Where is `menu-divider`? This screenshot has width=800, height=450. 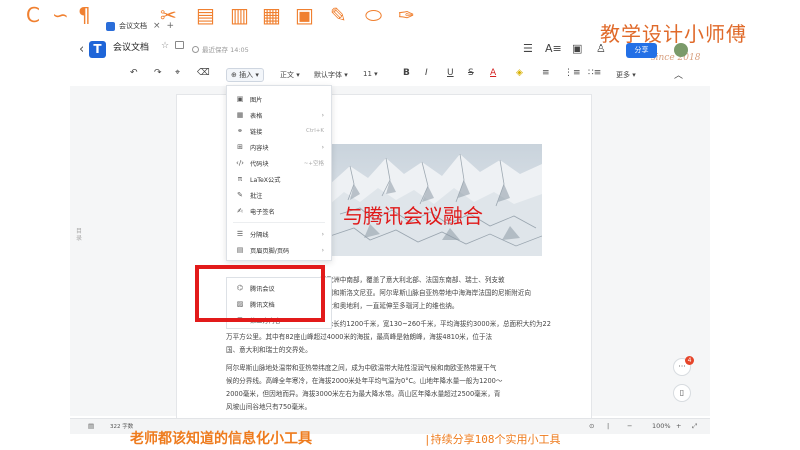
menu-divider is located at coordinates (279, 222).